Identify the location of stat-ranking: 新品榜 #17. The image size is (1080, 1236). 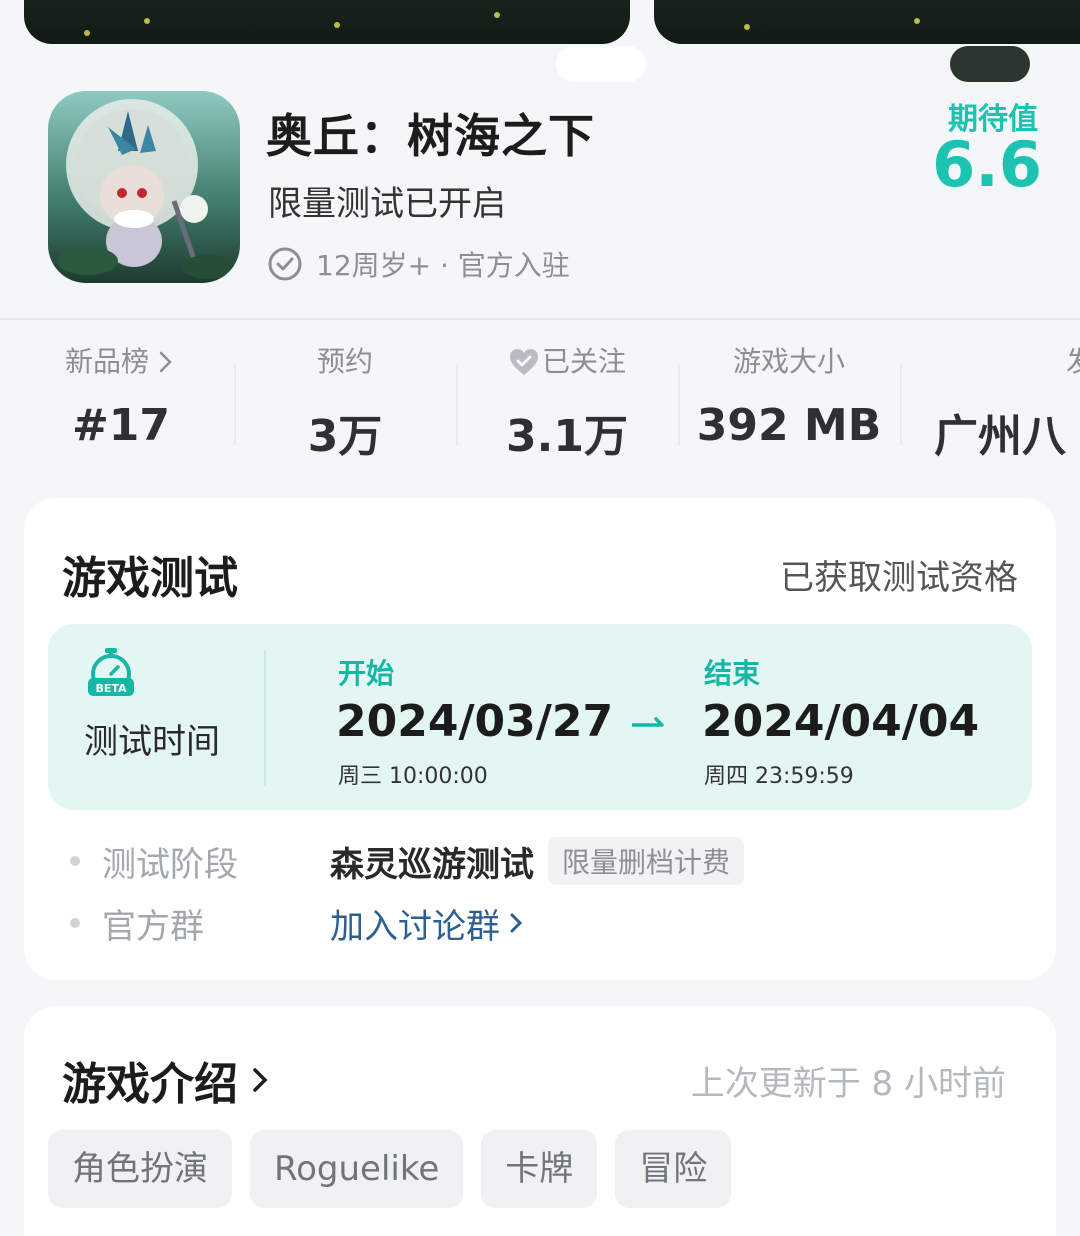
(121, 395).